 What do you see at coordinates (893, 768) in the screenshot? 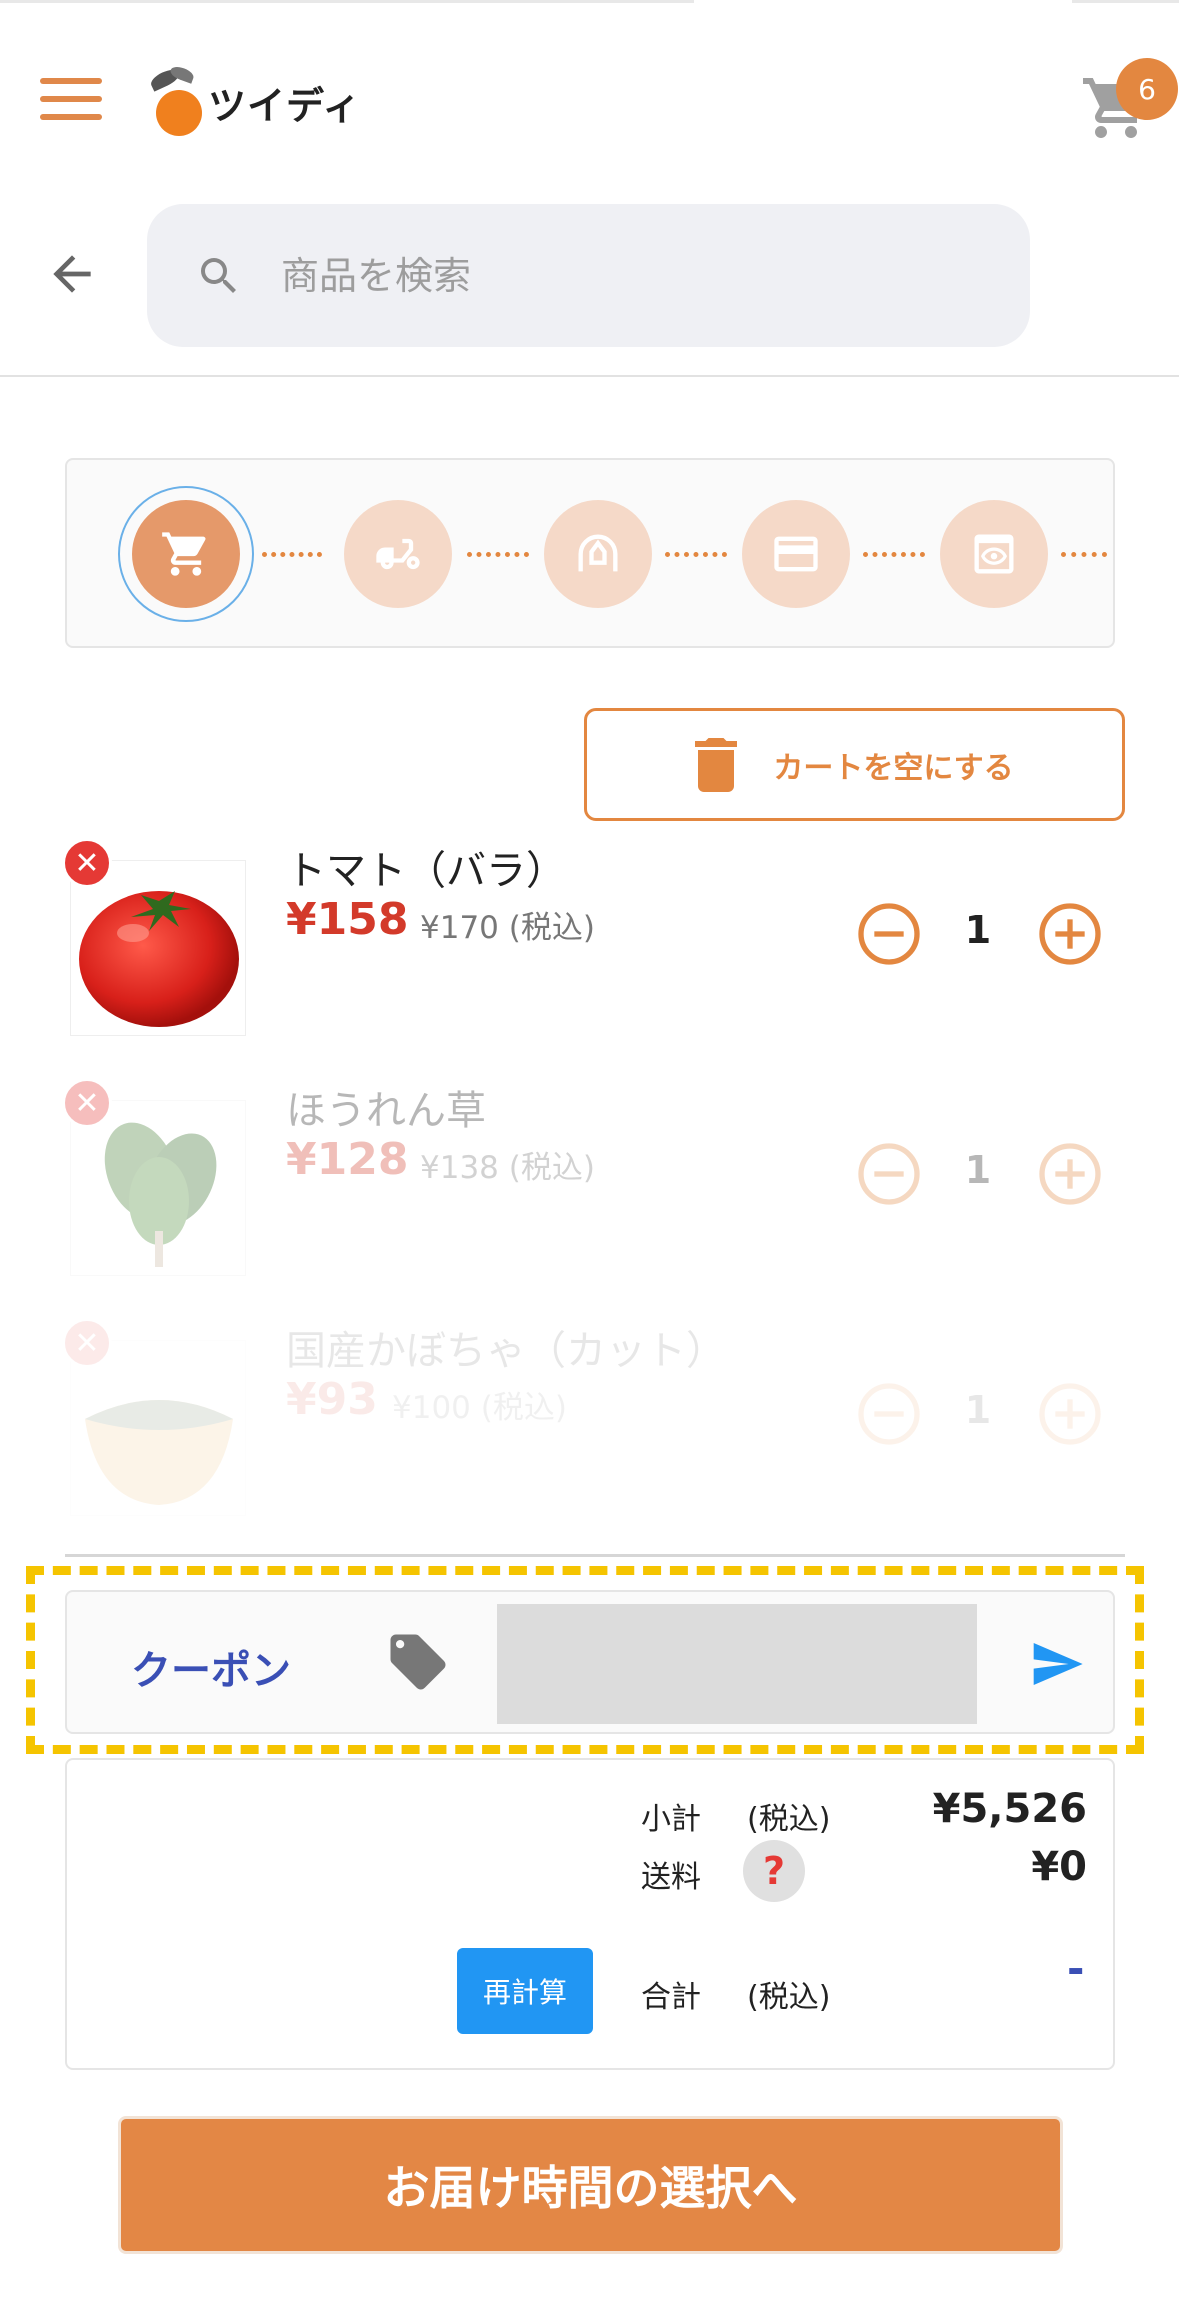
I see `clear-cart-label: カートを空にする` at bounding box center [893, 768].